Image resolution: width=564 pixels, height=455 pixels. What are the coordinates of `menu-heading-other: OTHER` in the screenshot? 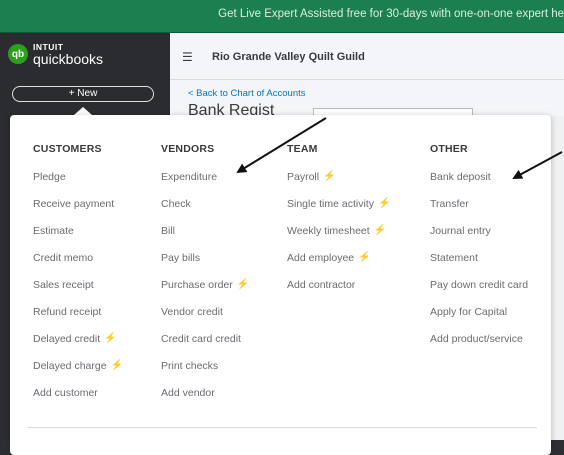 It's located at (449, 149).